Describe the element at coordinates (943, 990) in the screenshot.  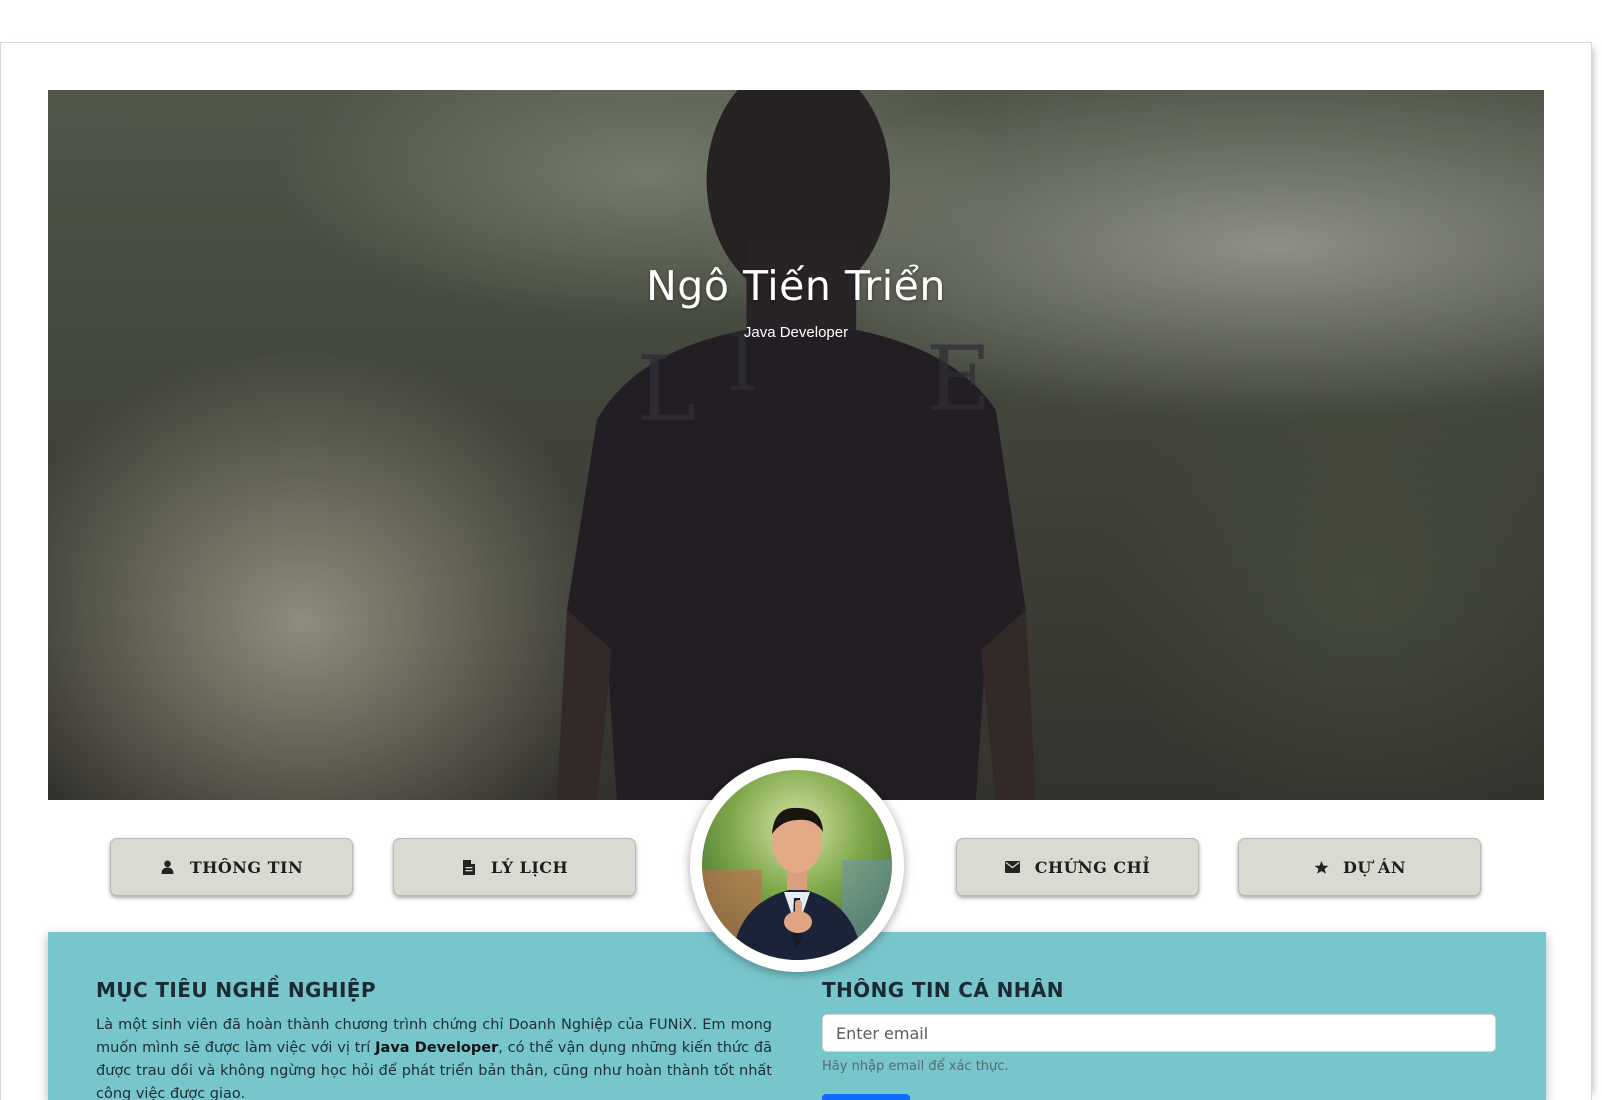
I see `personal-info-title: THÔNG TIN CÁ NHÂN` at that location.